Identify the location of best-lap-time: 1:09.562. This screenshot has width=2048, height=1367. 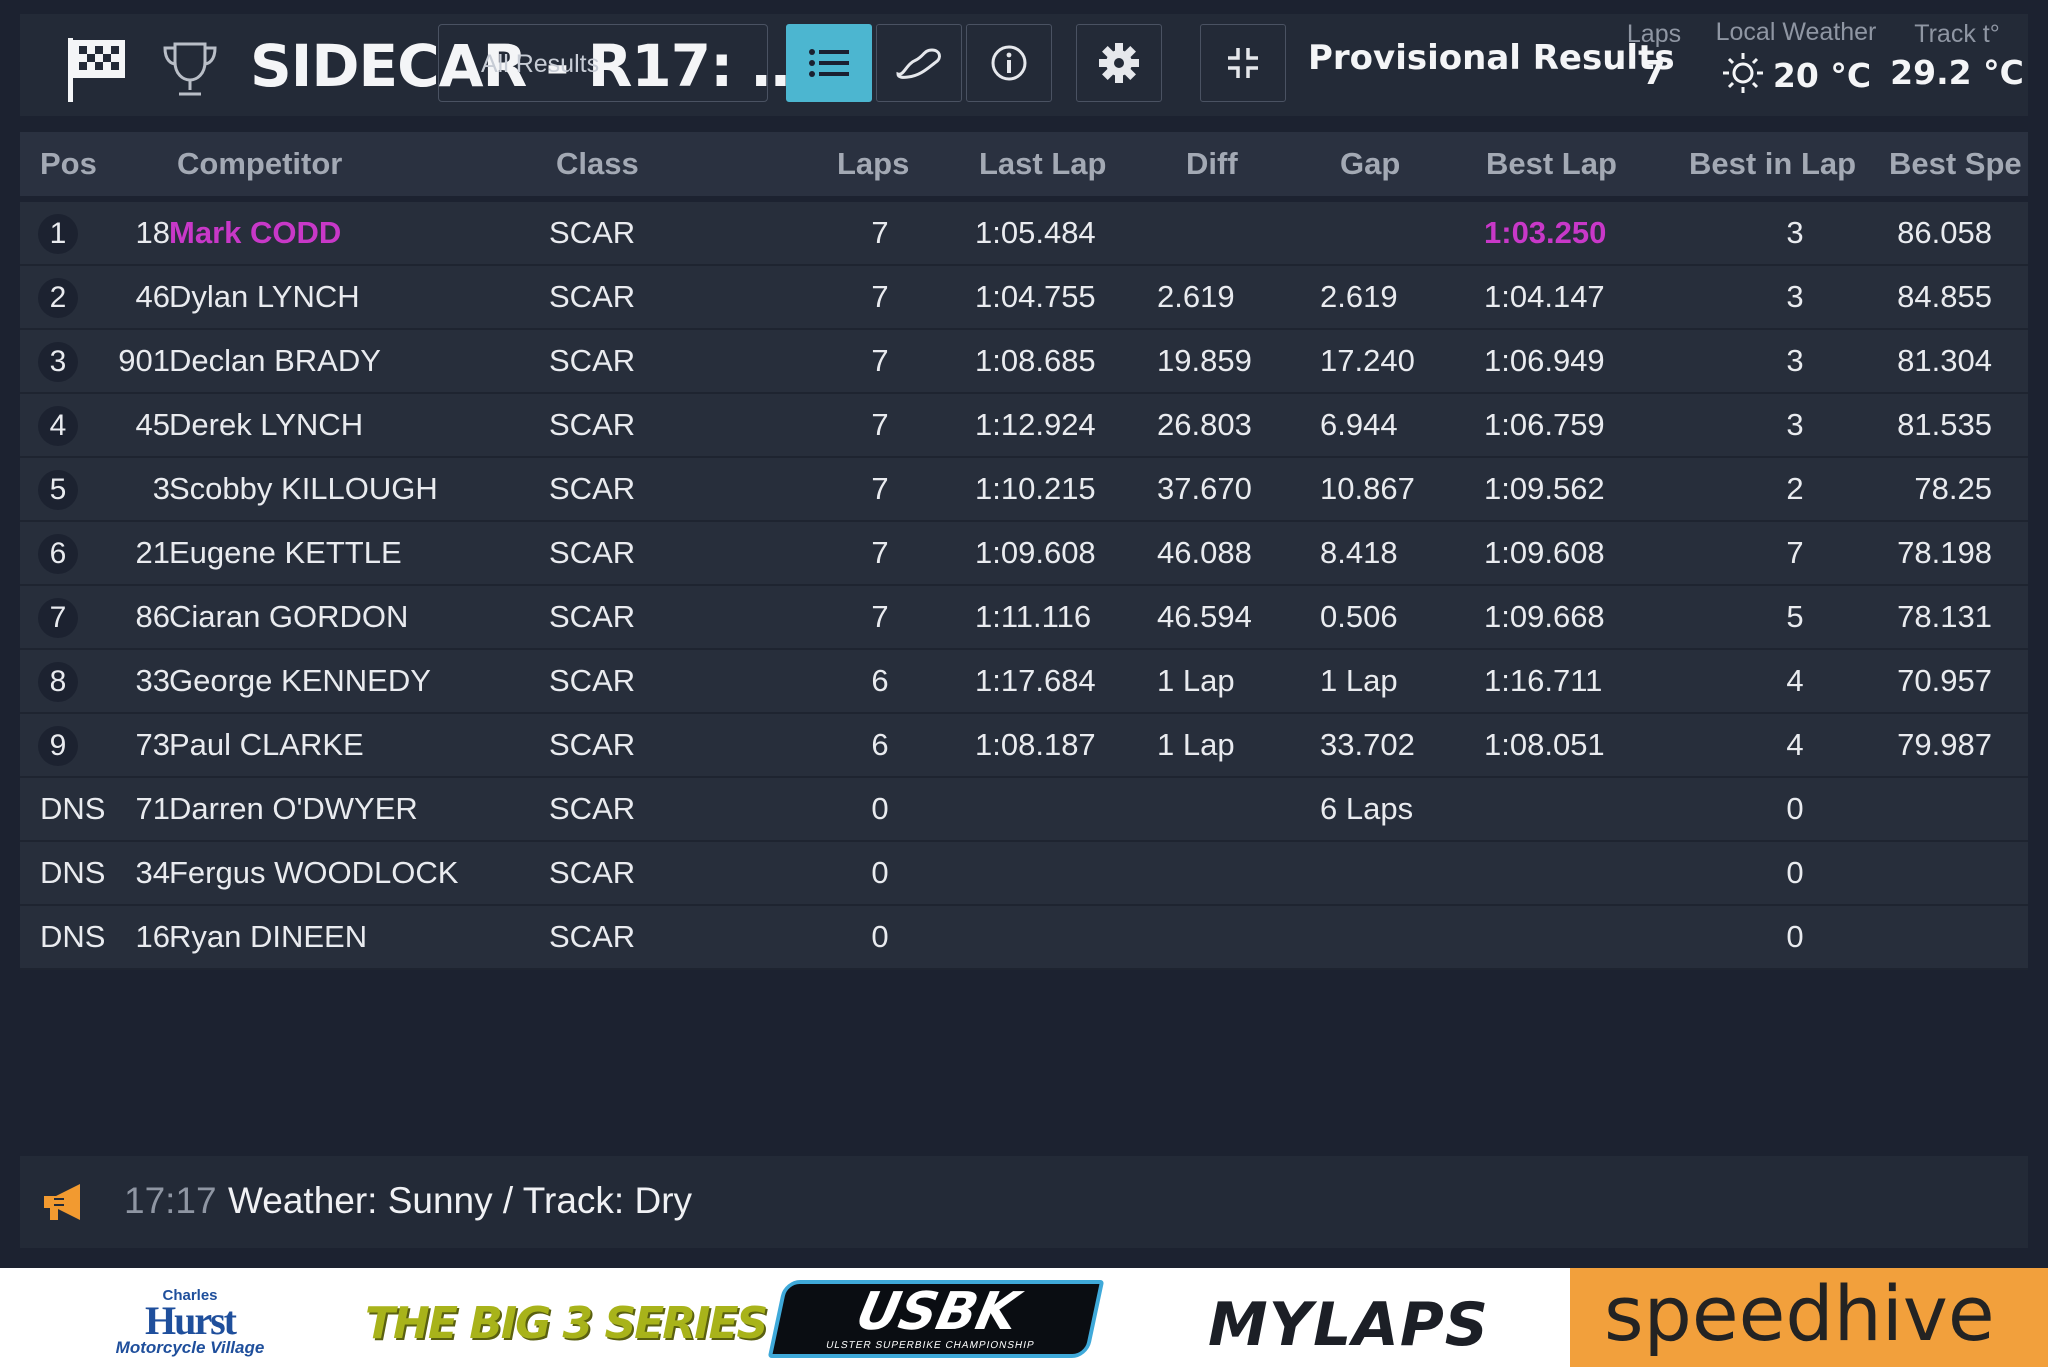
(1544, 488).